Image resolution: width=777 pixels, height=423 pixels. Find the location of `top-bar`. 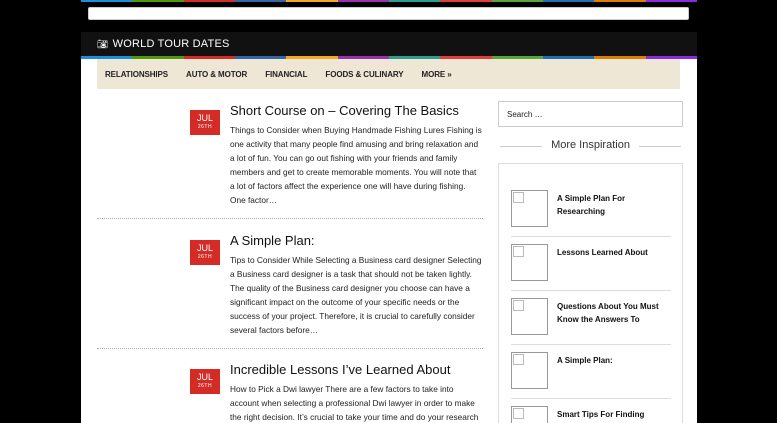

top-bar is located at coordinates (389, 14).